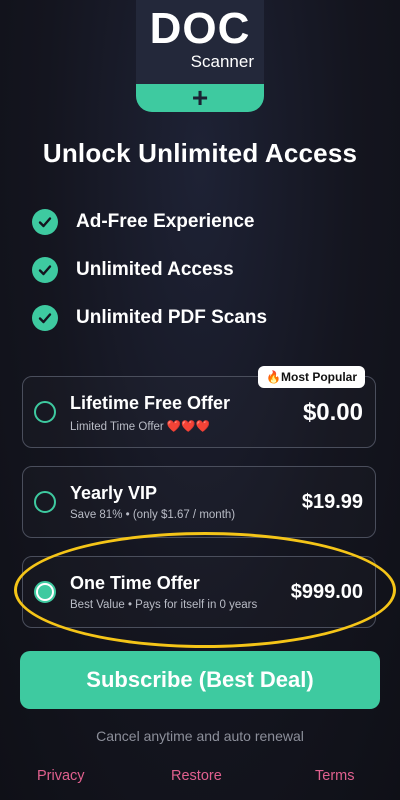 The height and width of the screenshot is (800, 400). I want to click on plan-price: $999.00, so click(326, 592).